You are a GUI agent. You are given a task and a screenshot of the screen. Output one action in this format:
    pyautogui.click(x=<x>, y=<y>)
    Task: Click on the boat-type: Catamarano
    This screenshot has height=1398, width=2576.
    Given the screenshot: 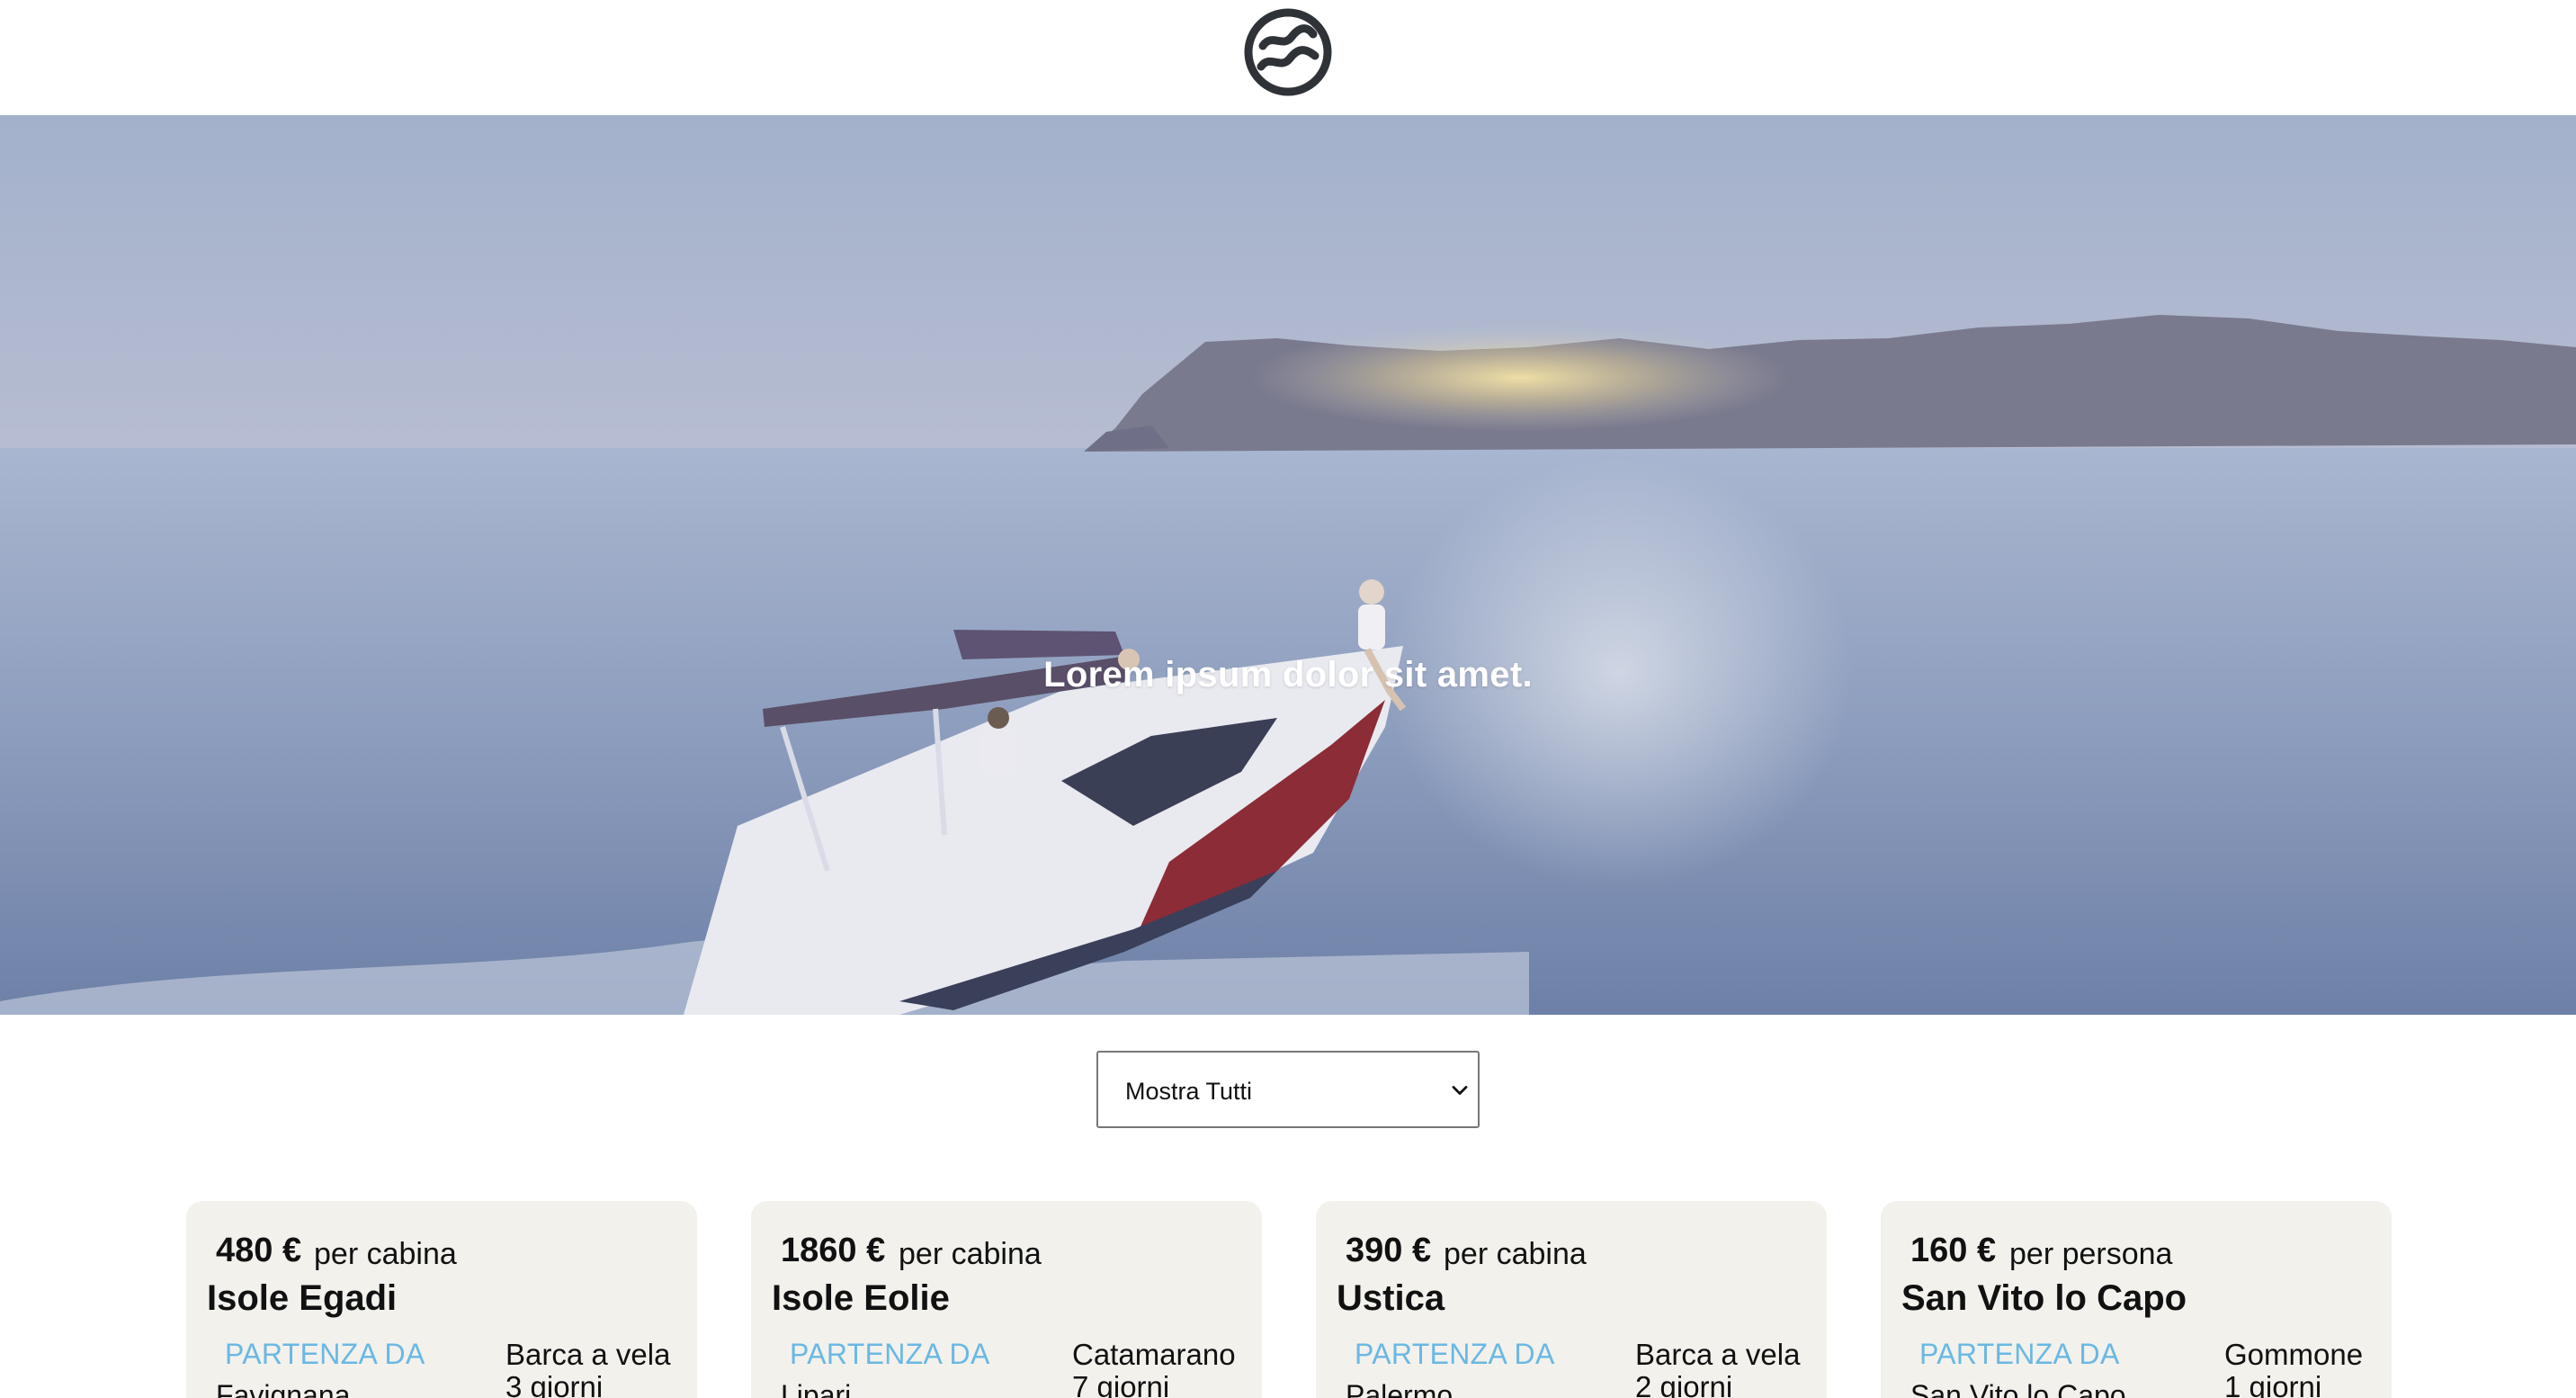 What is the action you would take?
    pyautogui.click(x=1154, y=1354)
    